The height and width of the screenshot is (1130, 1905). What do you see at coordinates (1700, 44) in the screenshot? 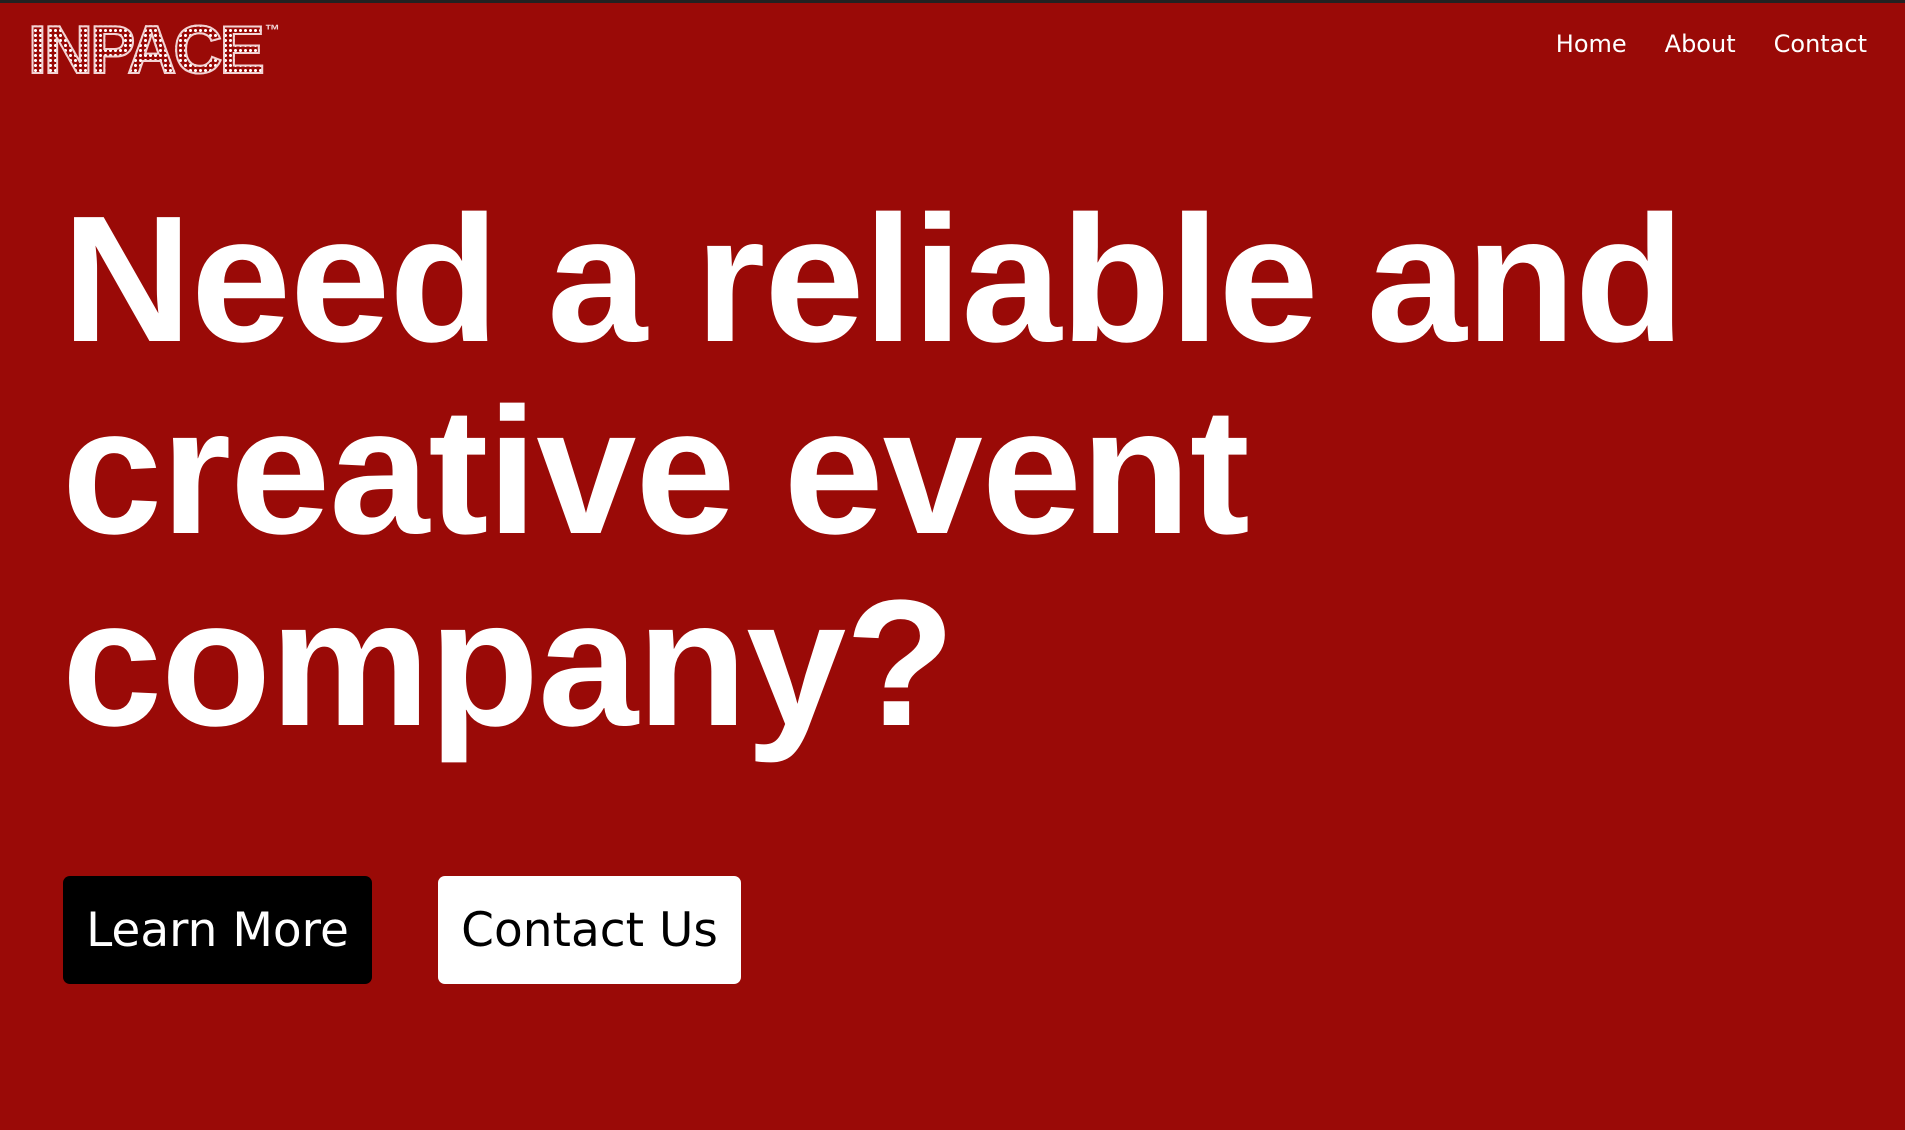
I see `nav-link-about: About` at bounding box center [1700, 44].